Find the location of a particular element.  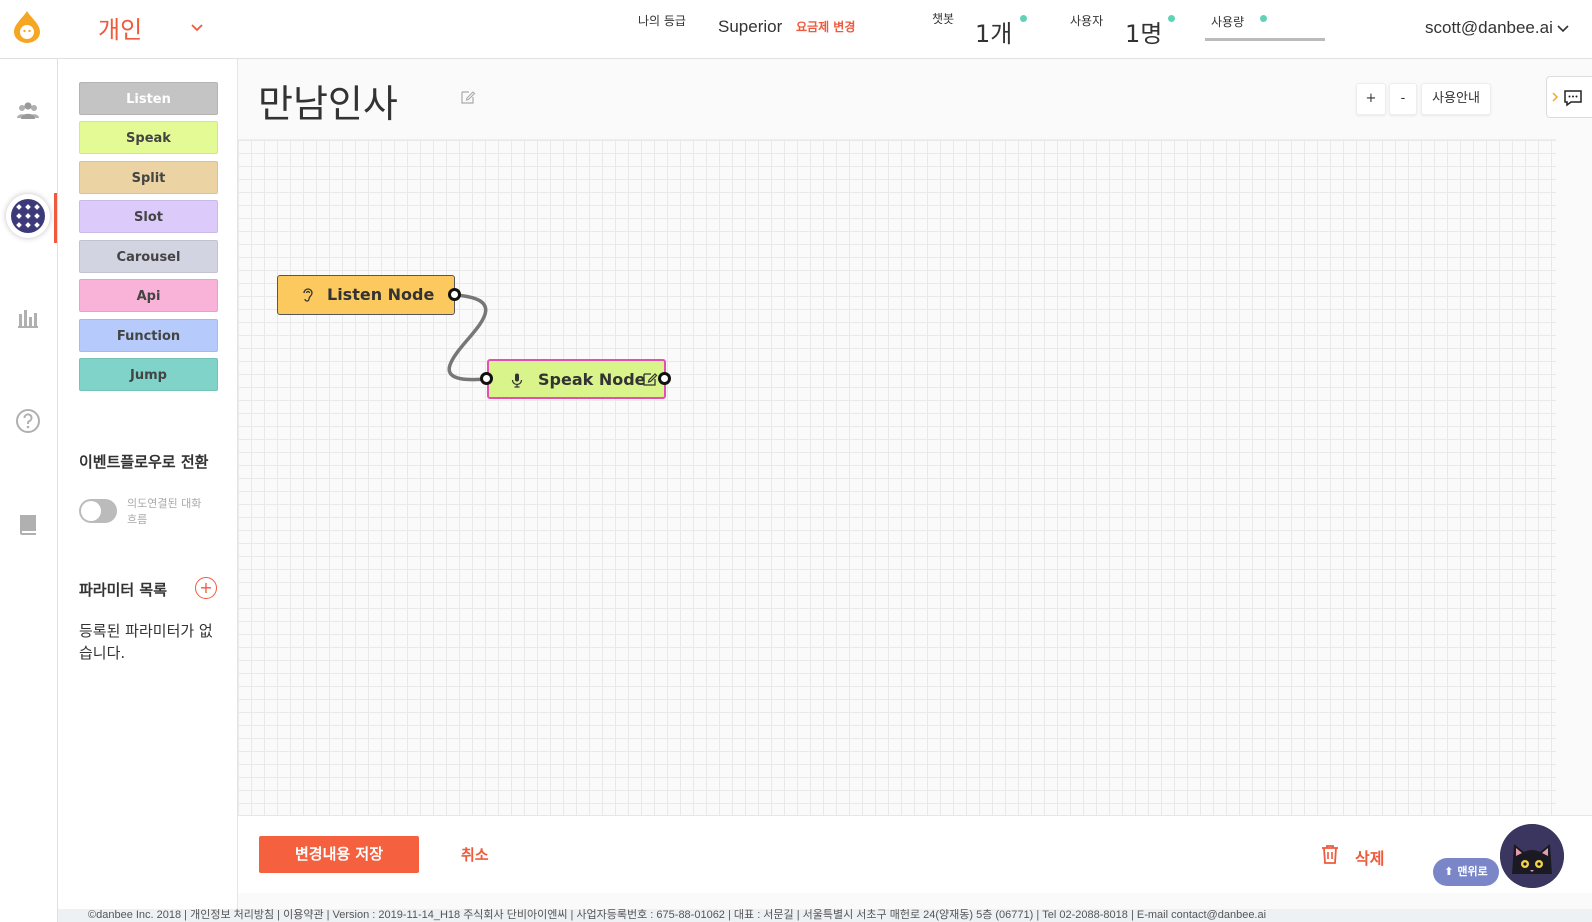

cancel-button: 취소 is located at coordinates (475, 854).